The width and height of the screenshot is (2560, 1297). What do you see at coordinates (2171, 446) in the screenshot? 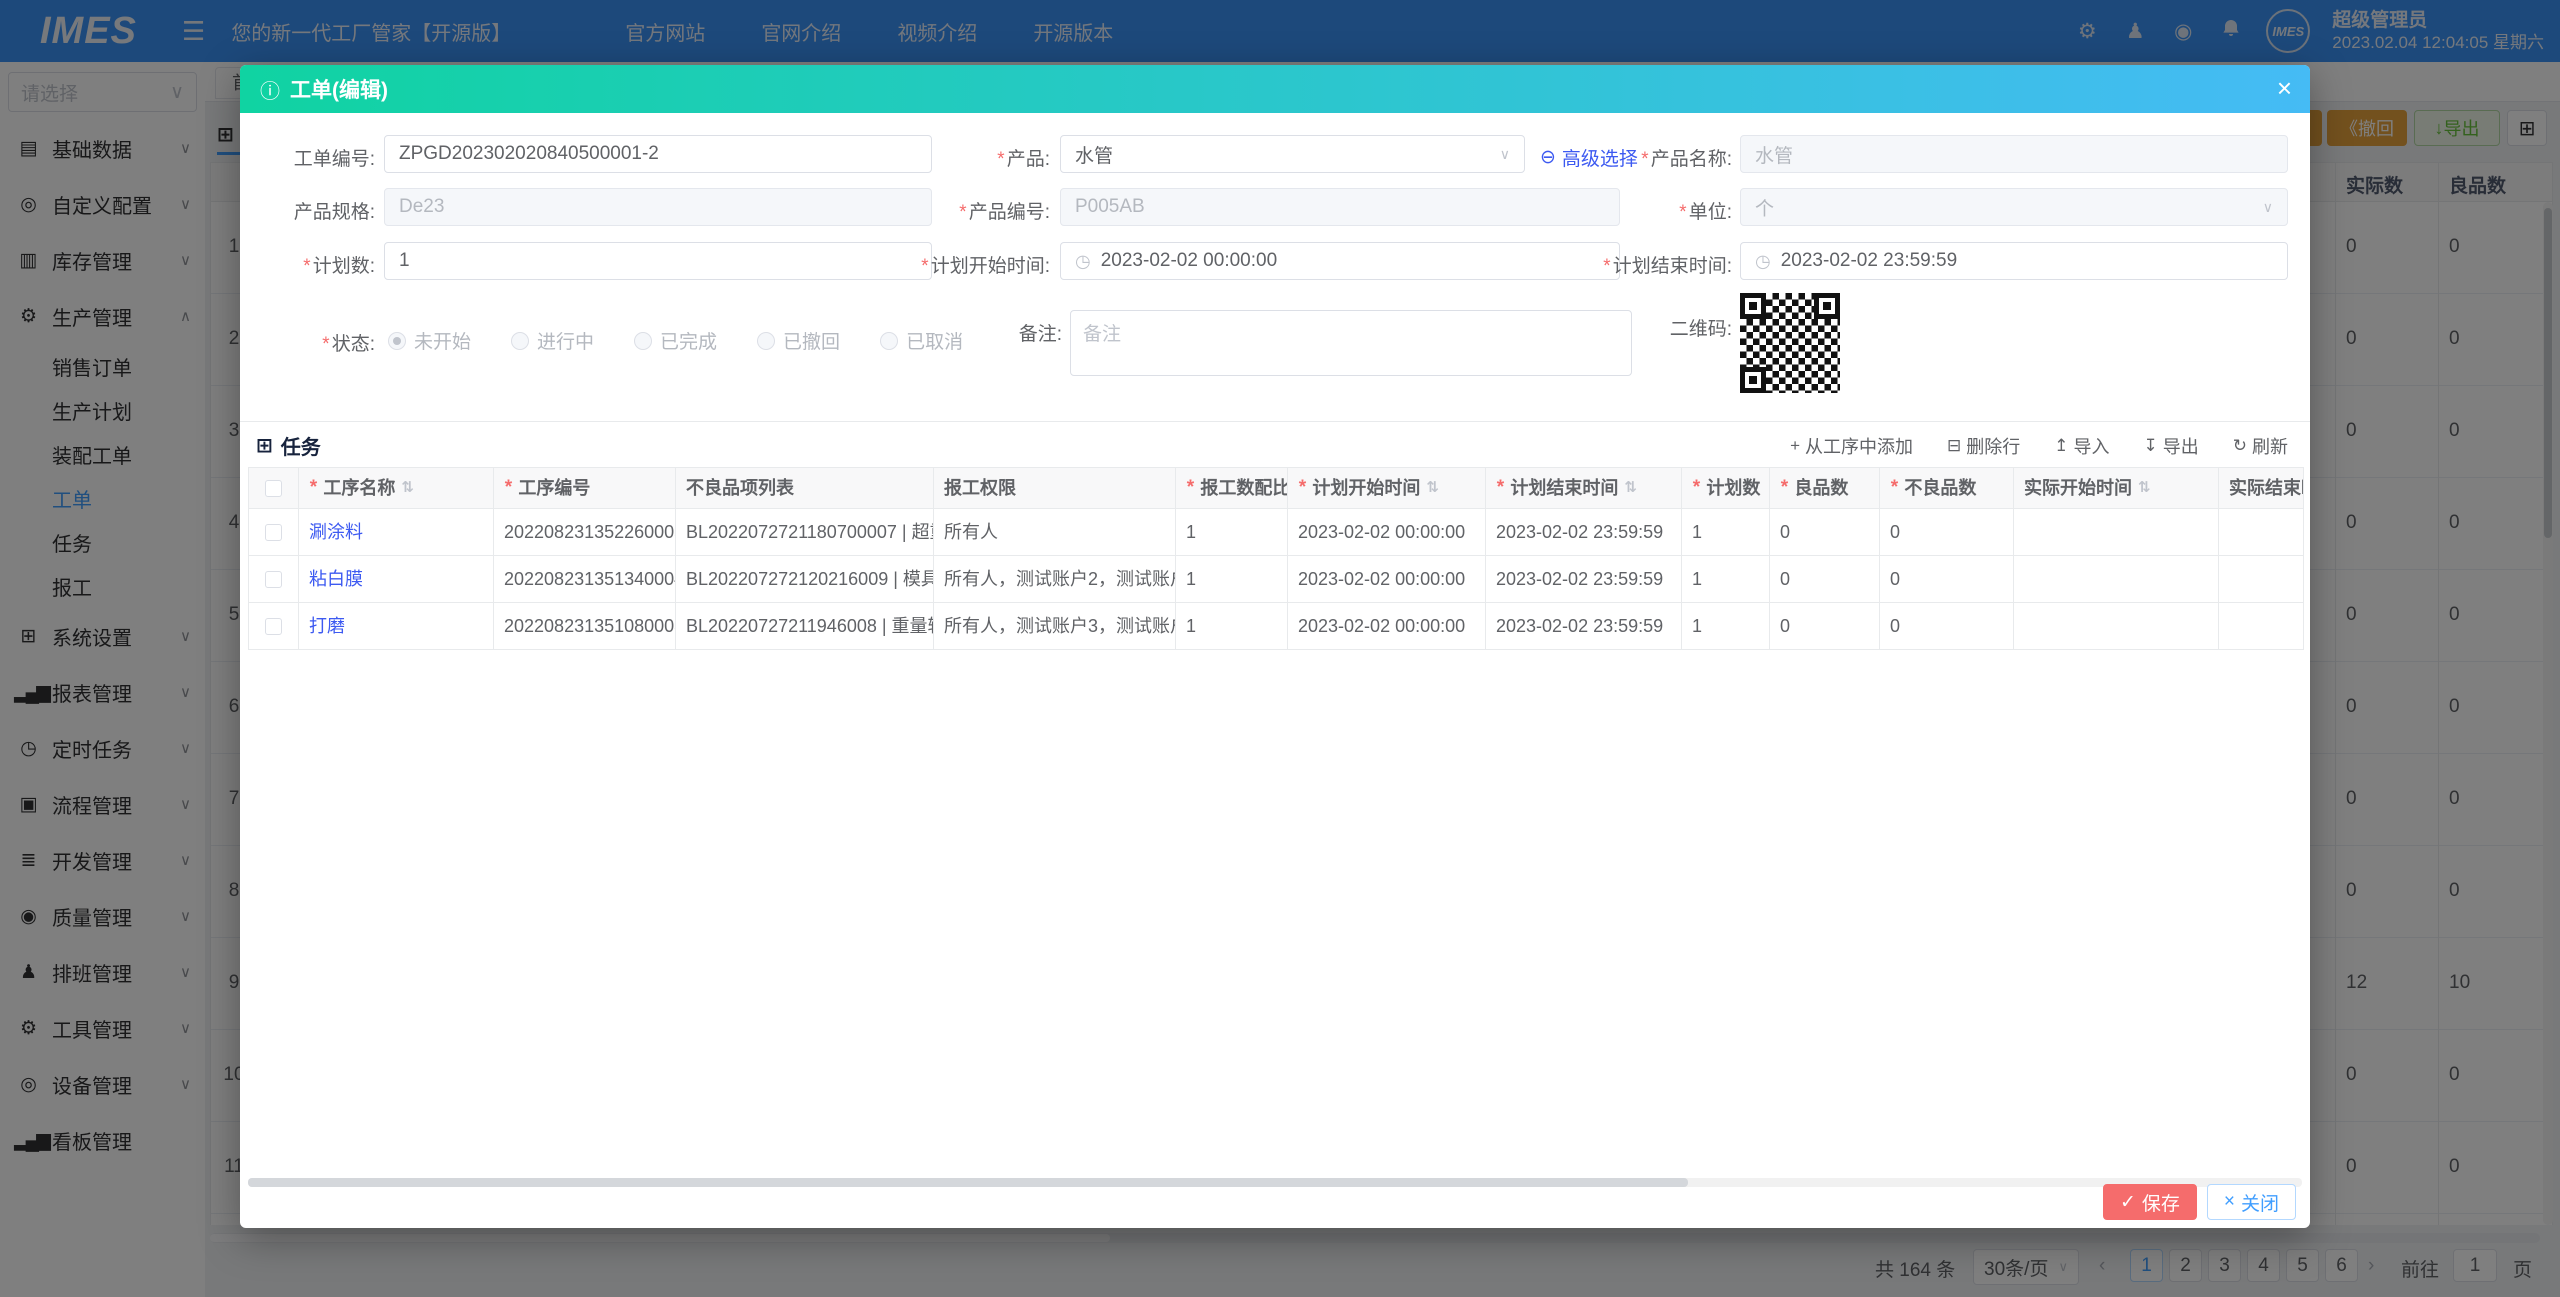
I see `toolbar-button: ↧ 导出` at bounding box center [2171, 446].